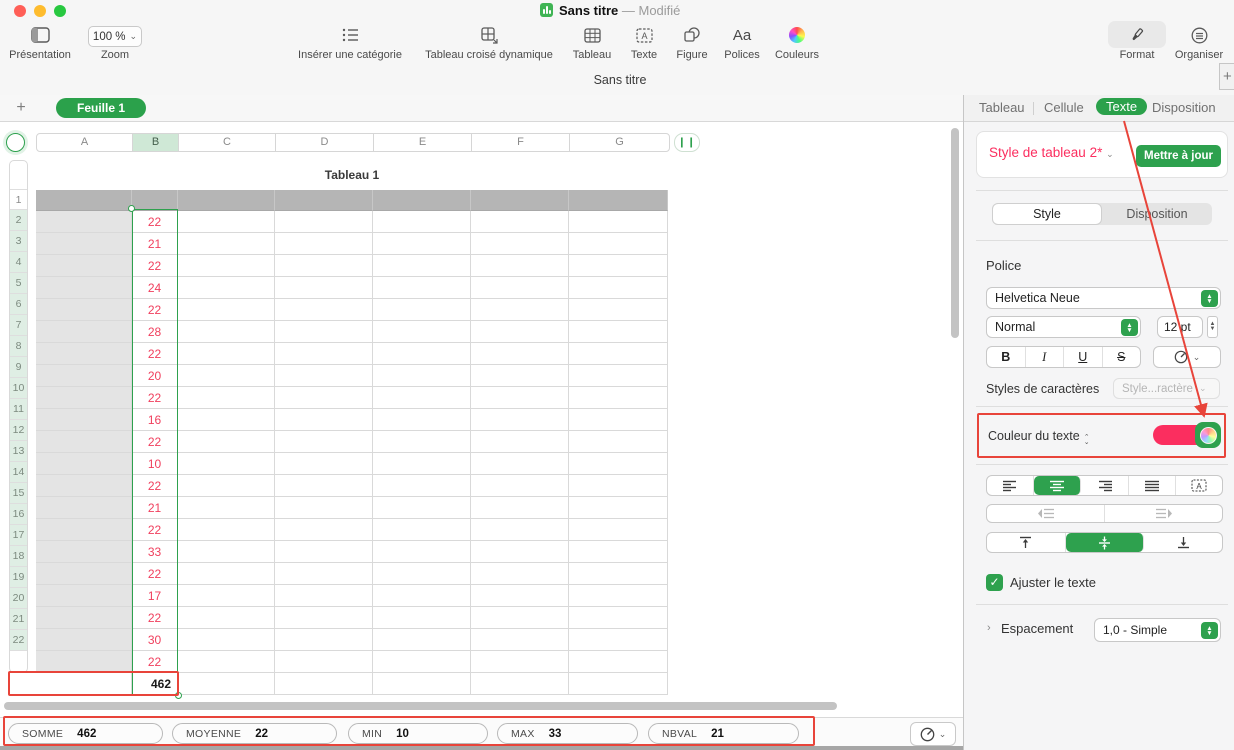 The image size is (1234, 750). What do you see at coordinates (324, 332) in the screenshot?
I see `cell-D7` at bounding box center [324, 332].